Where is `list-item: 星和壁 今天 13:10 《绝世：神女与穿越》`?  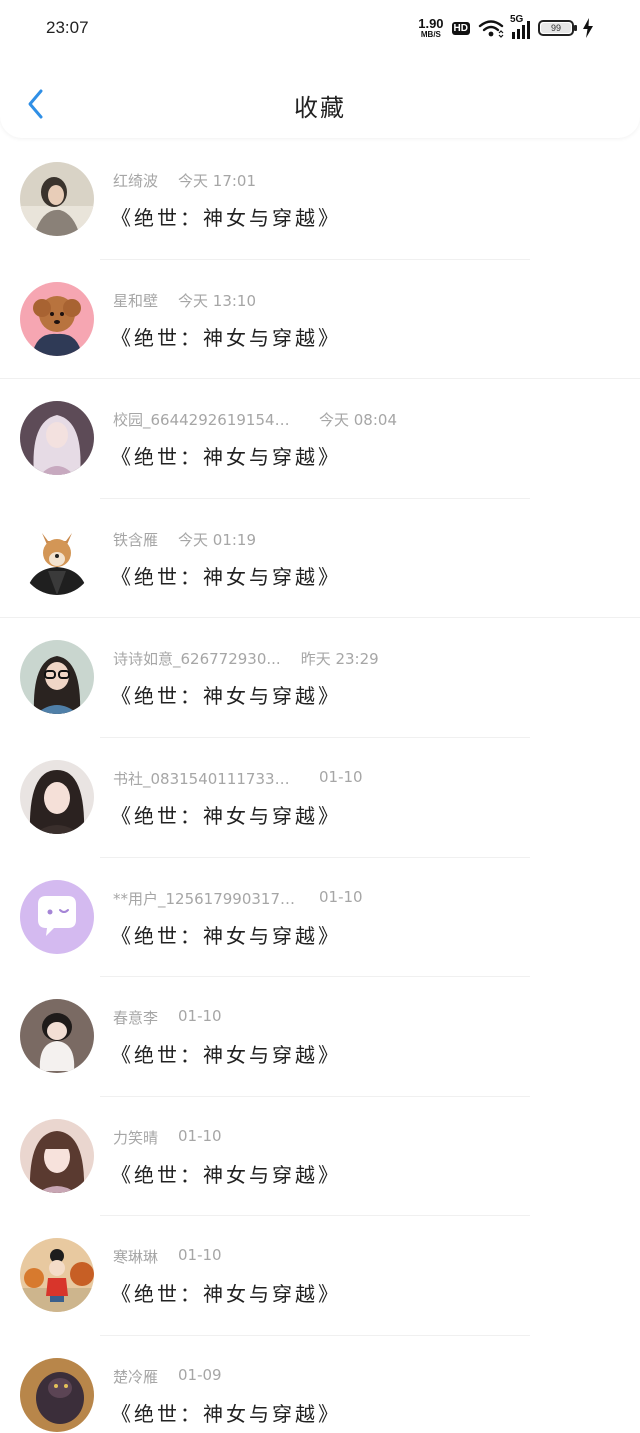
list-item: 星和壁 今天 13:10 《绝世：神女与穿越》 is located at coordinates (320, 320).